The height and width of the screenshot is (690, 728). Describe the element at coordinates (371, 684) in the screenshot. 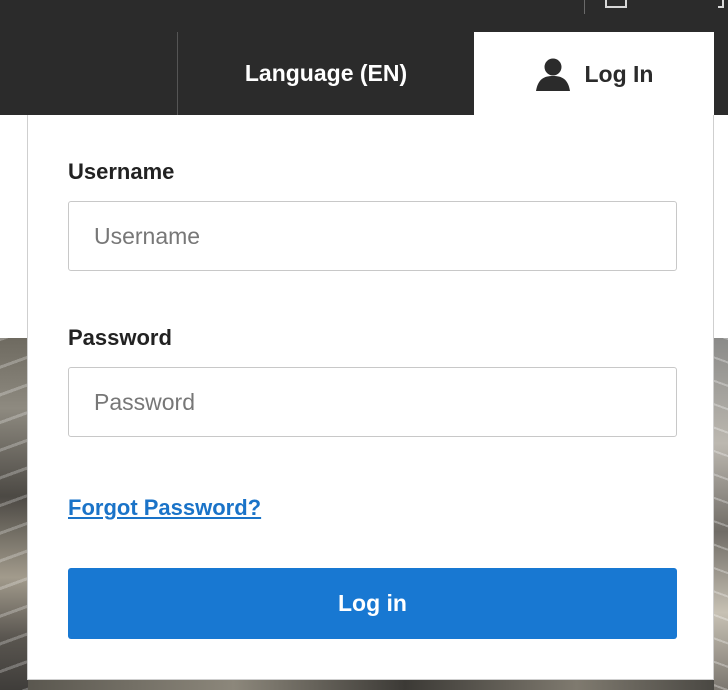

I see `background-photo-bottom` at that location.